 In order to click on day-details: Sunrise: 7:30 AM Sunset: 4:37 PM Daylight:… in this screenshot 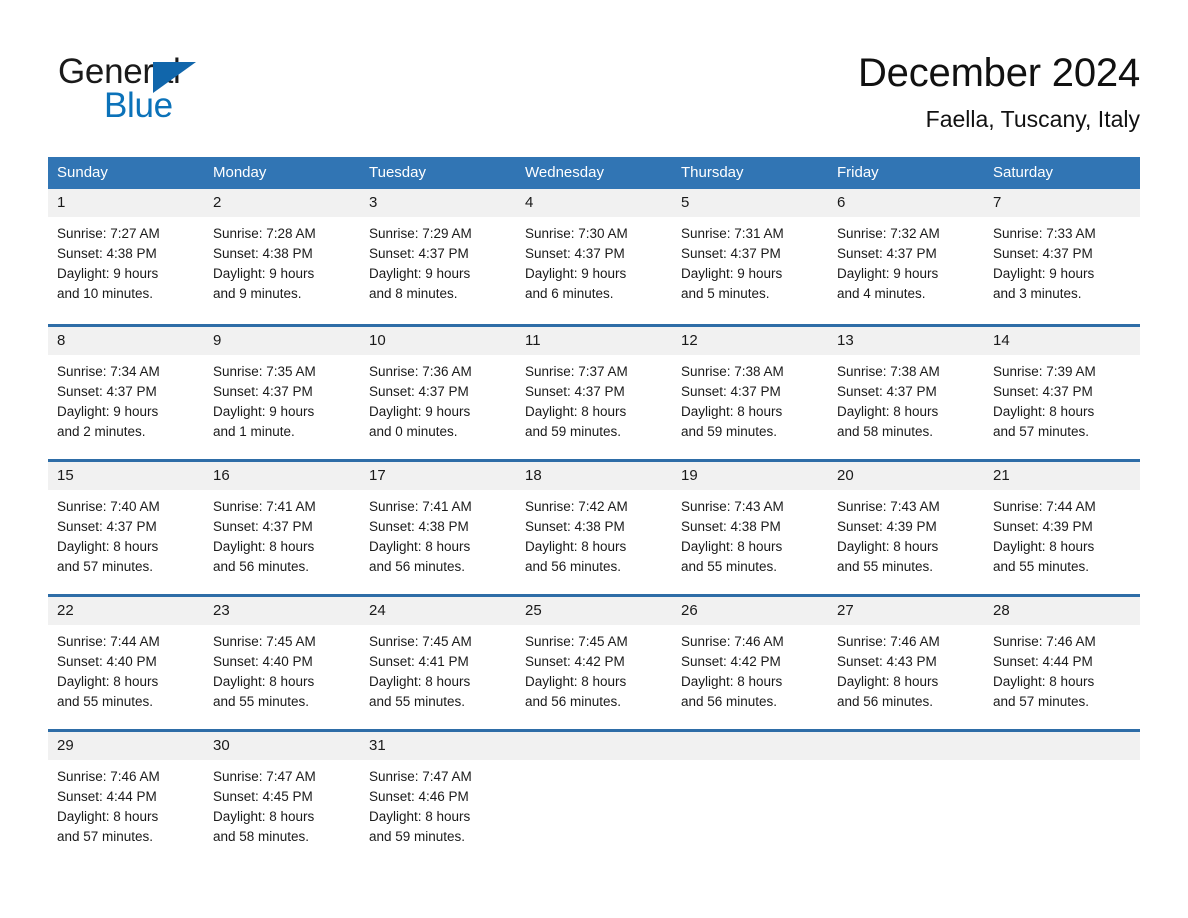, I will do `click(594, 260)`.